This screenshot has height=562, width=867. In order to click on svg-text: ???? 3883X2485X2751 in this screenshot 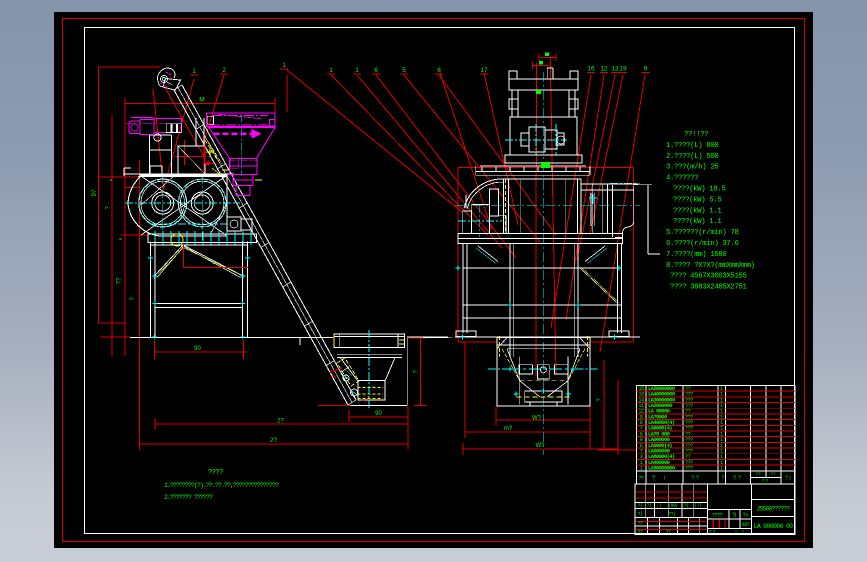, I will do `click(709, 288)`.